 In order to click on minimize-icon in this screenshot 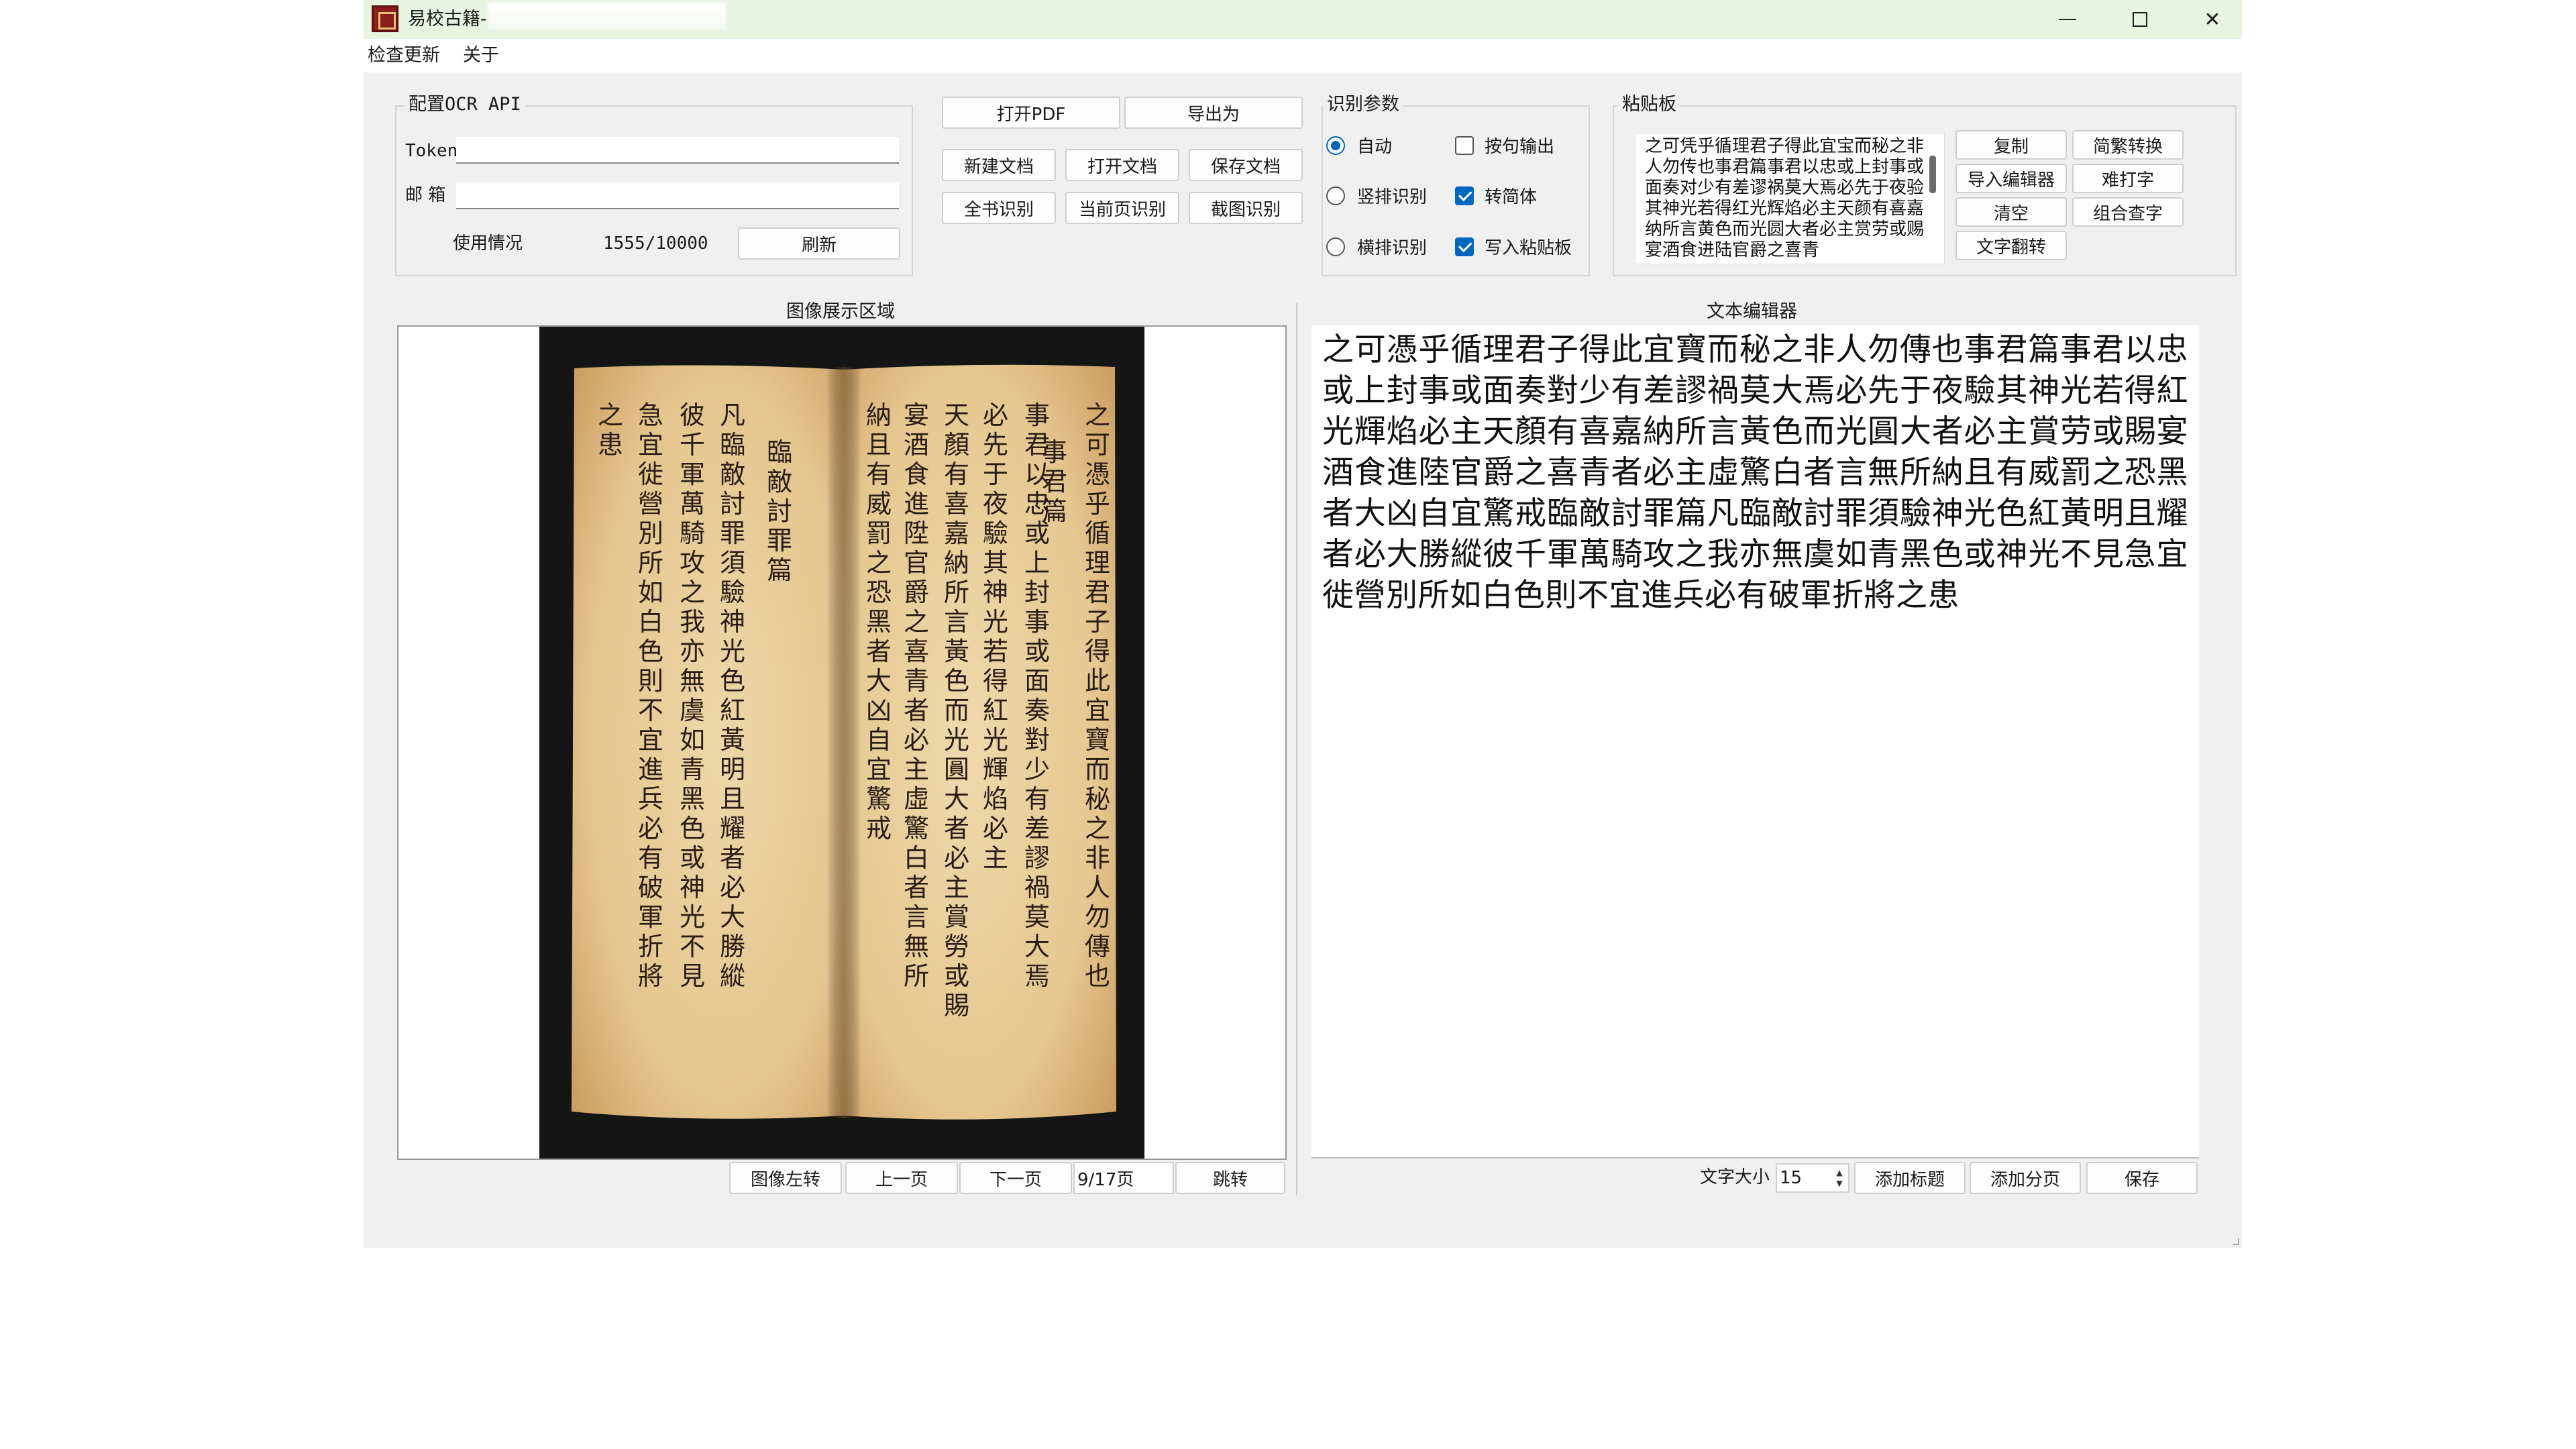, I will do `click(2067, 19)`.